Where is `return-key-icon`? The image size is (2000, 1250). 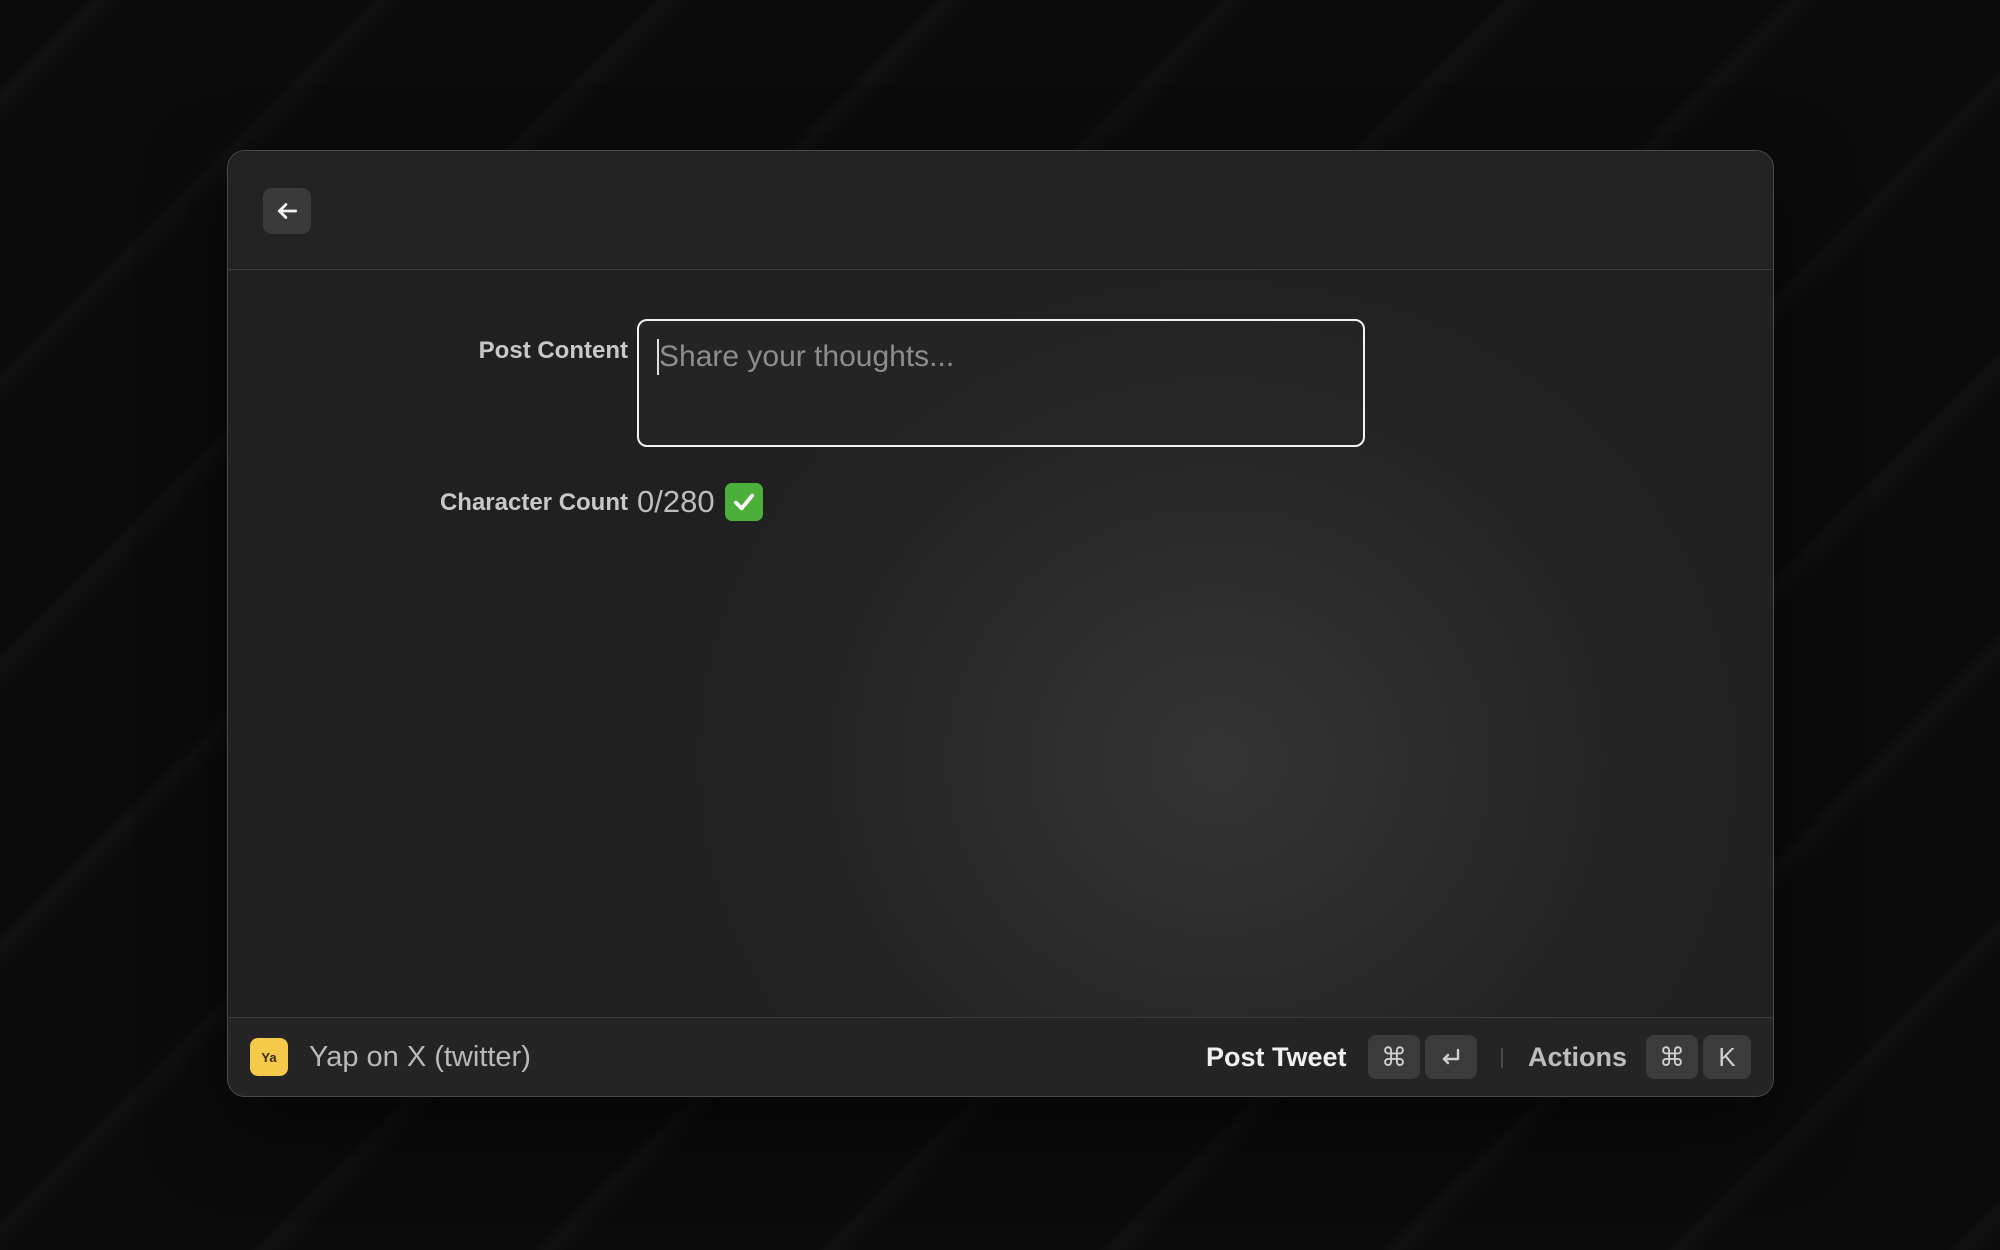 return-key-icon is located at coordinates (1451, 1057).